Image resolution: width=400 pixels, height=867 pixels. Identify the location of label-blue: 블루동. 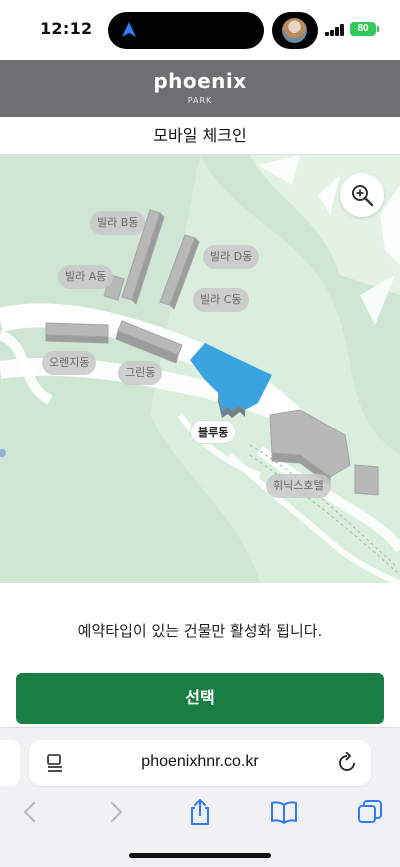
(213, 432).